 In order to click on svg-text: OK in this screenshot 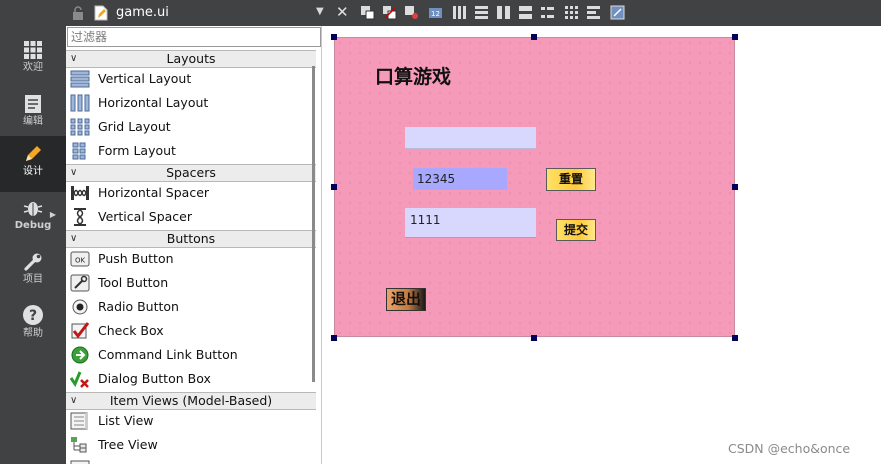, I will do `click(80, 261)`.